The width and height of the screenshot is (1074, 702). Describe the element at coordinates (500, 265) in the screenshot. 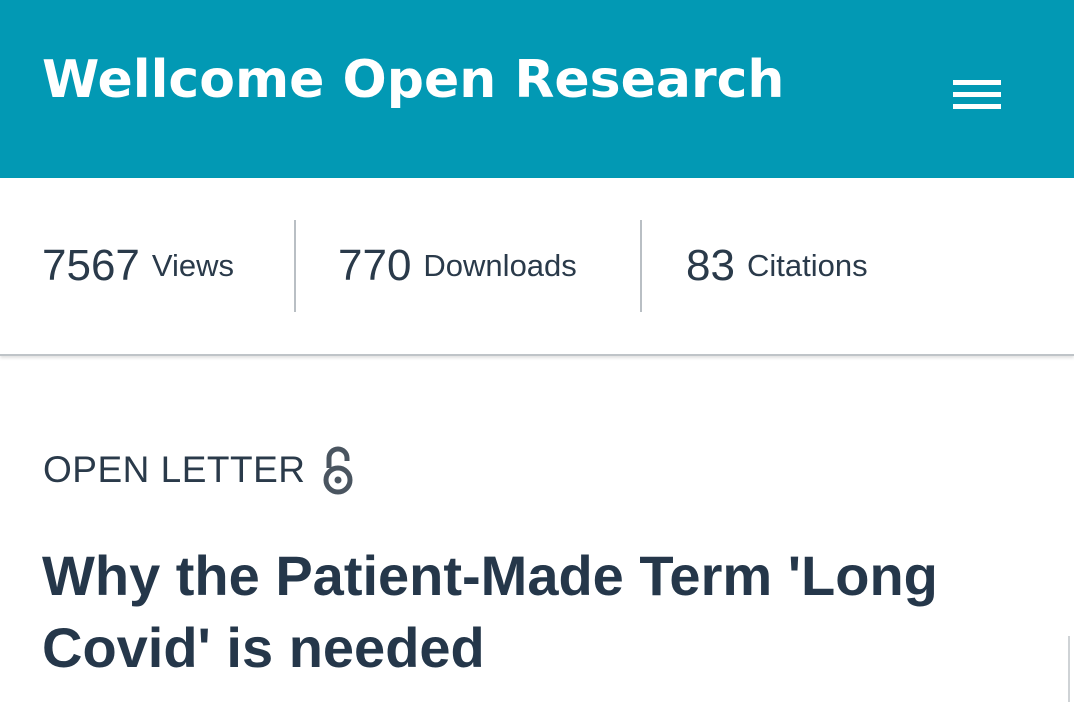

I see `downloads-label: Downloads` at that location.